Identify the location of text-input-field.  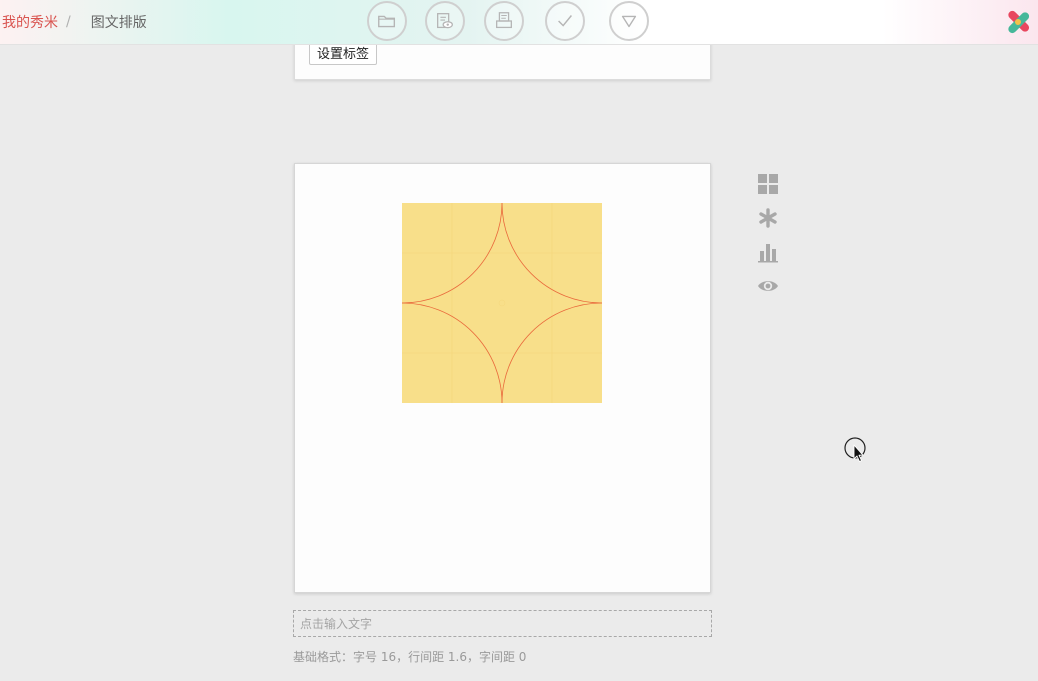
(502, 623).